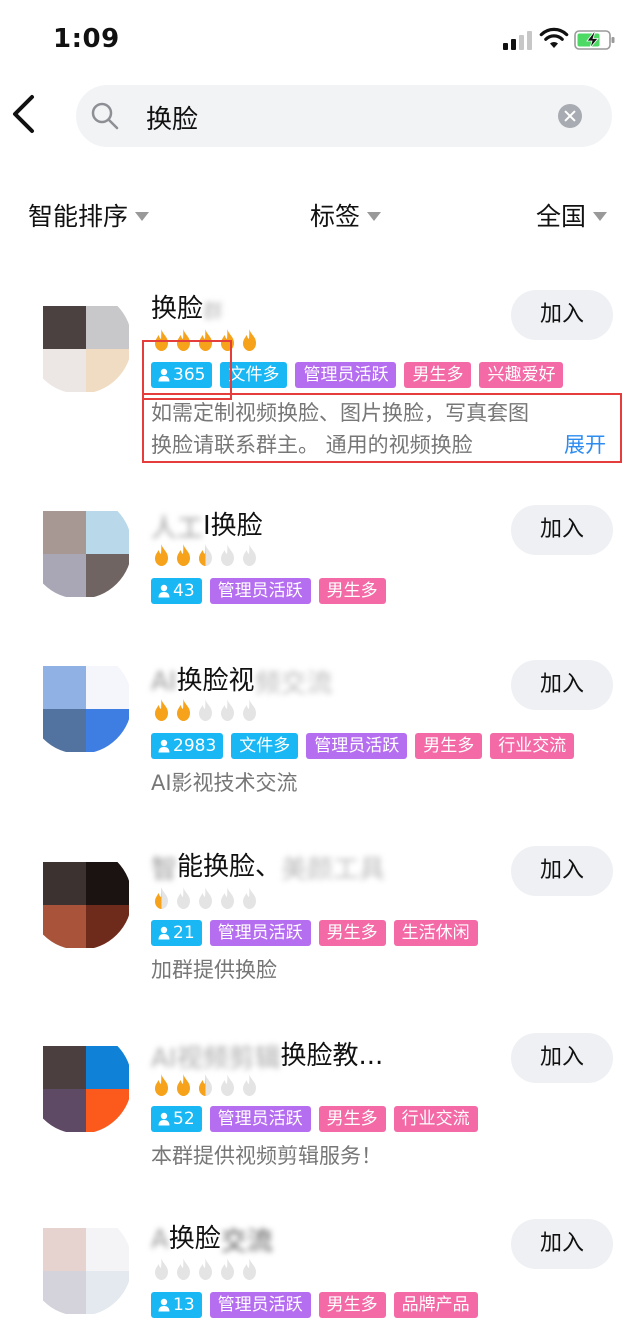  I want to click on filter-region-label: 全国, so click(561, 216).